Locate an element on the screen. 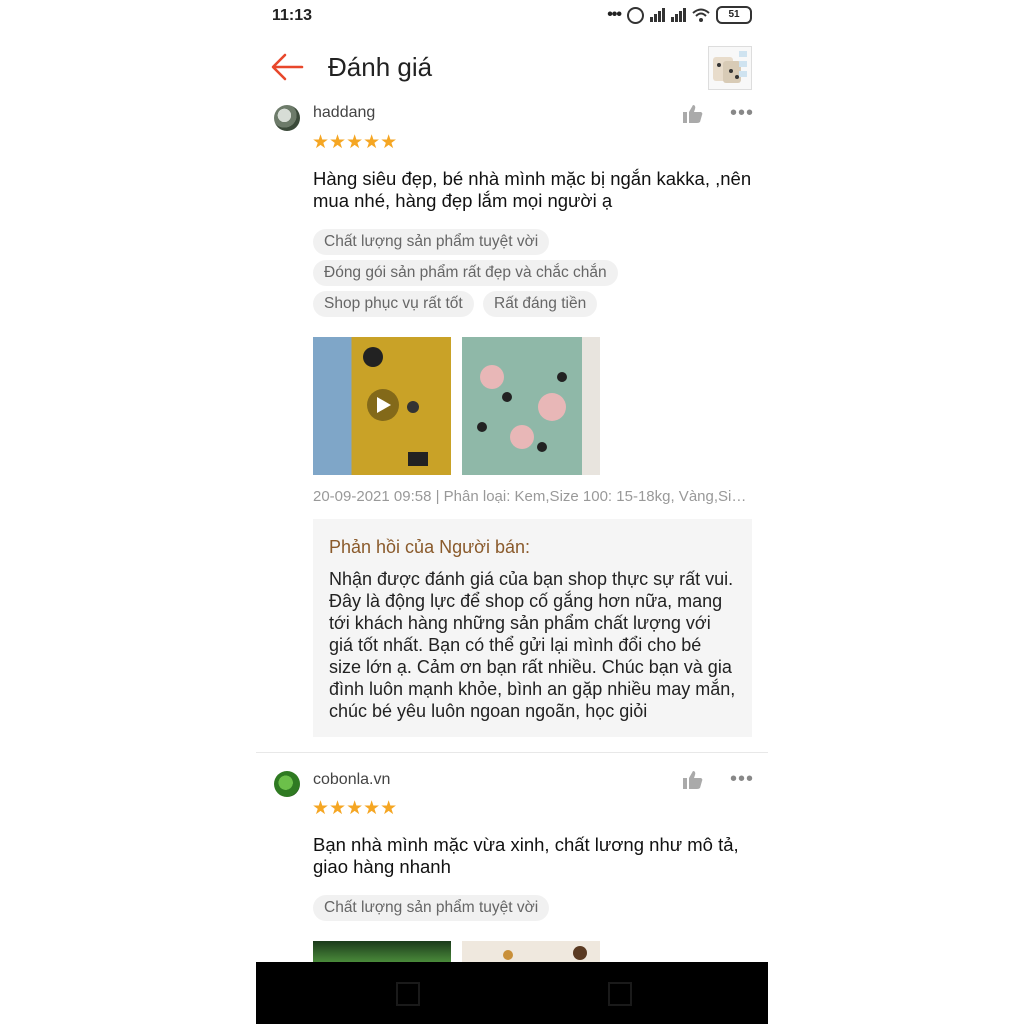 The height and width of the screenshot is (1024, 1024). status-icons: ••• 51 is located at coordinates (679, 15).